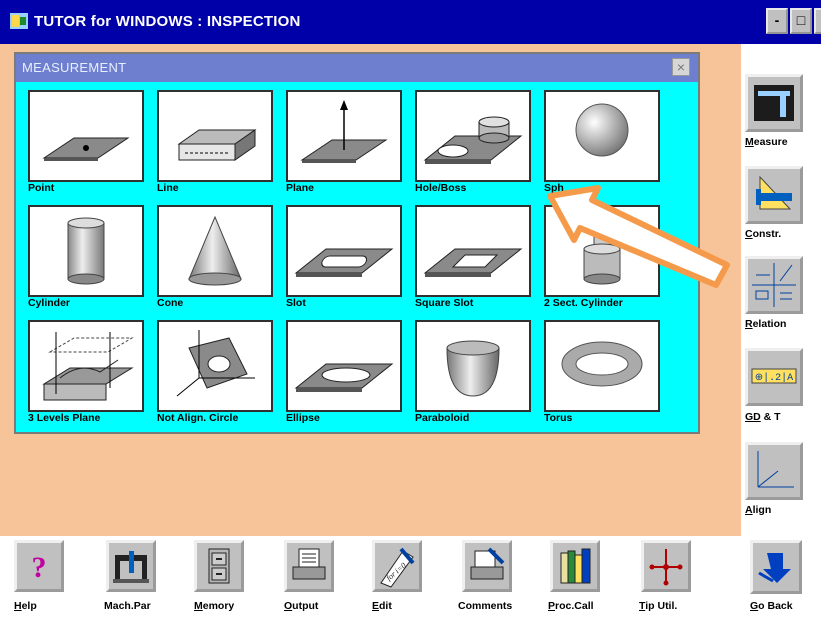  I want to click on align-button, so click(774, 471).